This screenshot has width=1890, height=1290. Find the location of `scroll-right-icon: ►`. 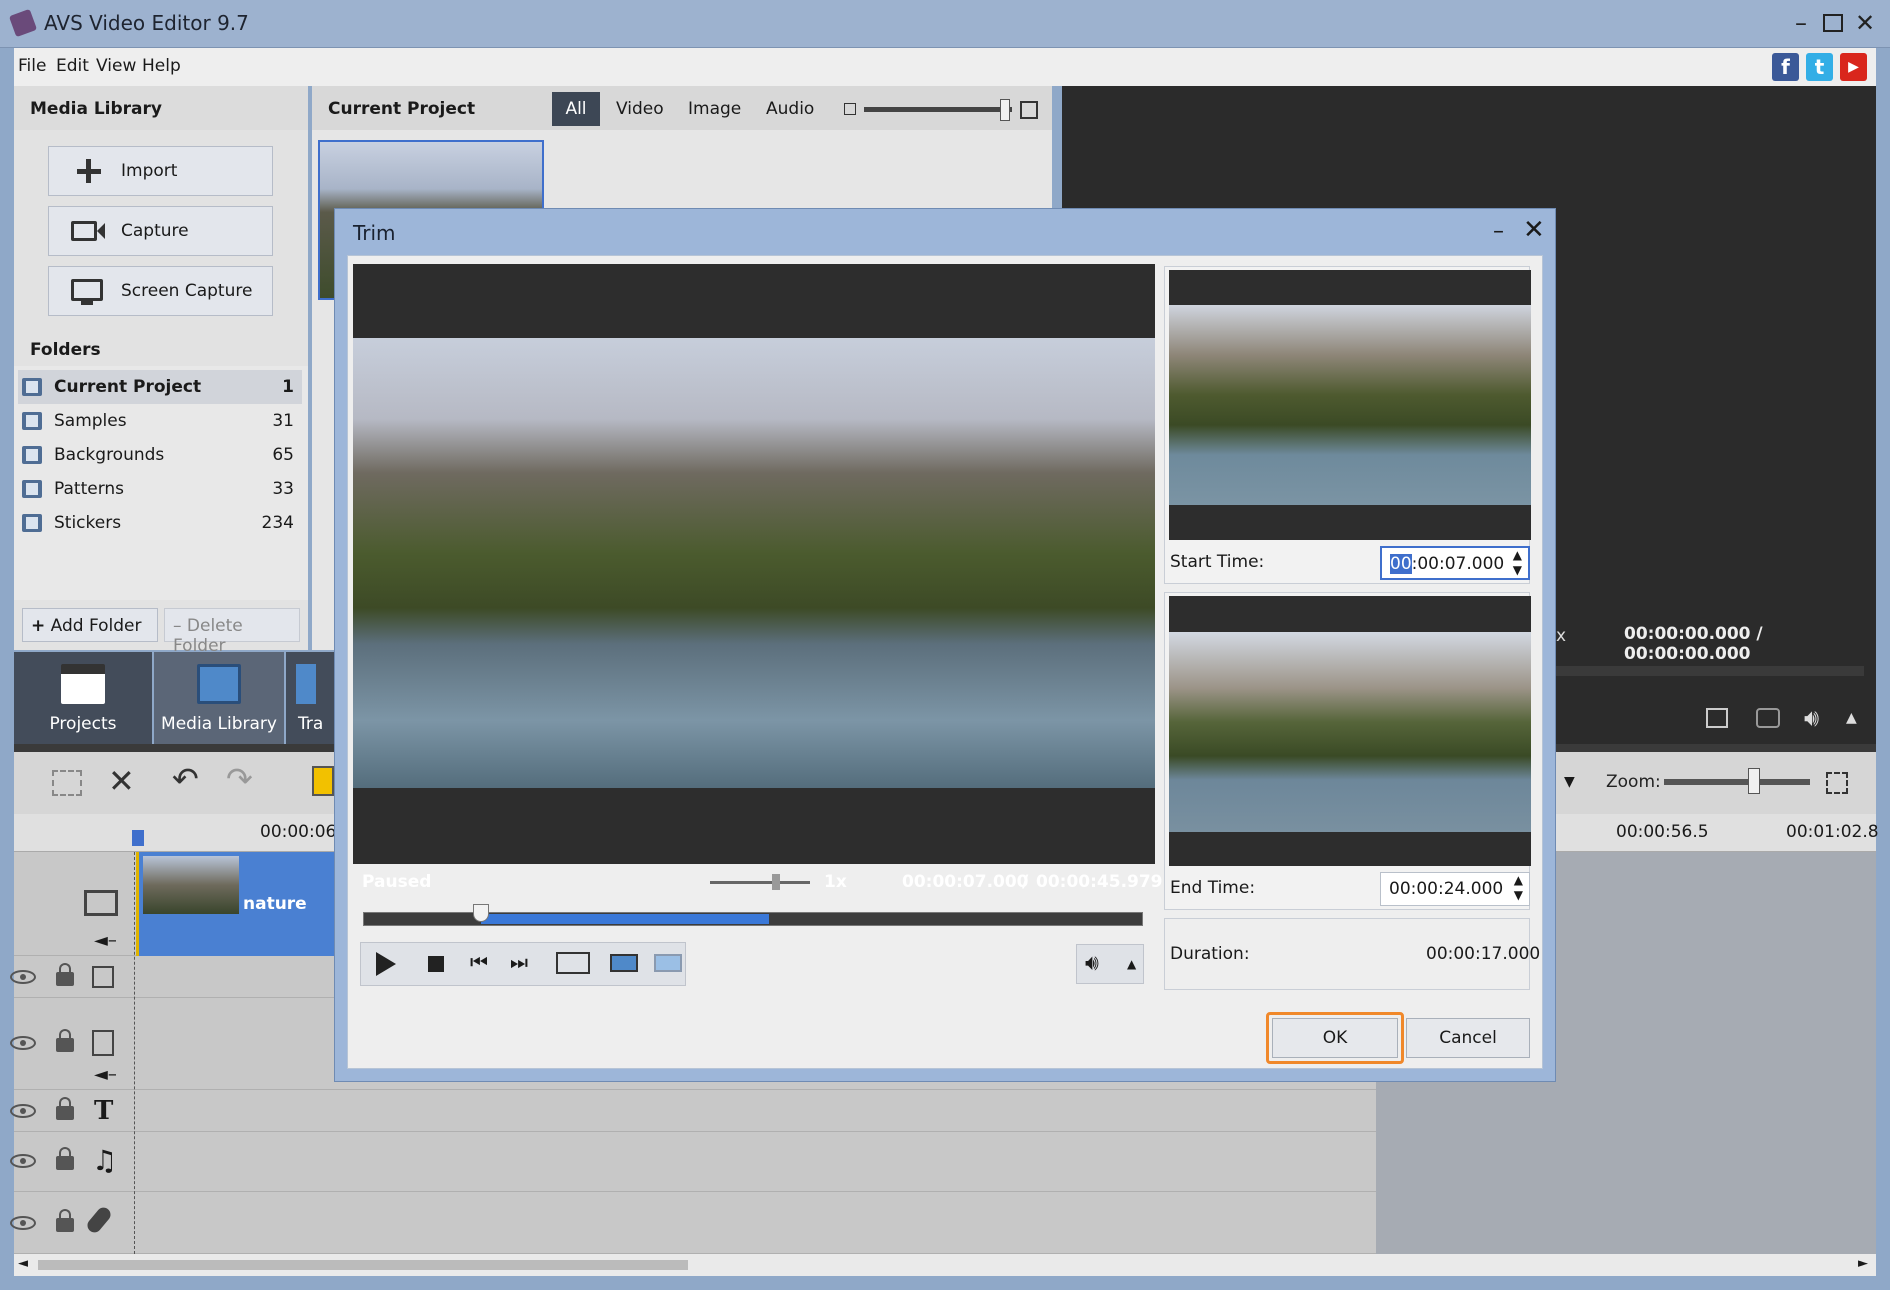

scroll-right-icon: ► is located at coordinates (1863, 1263).